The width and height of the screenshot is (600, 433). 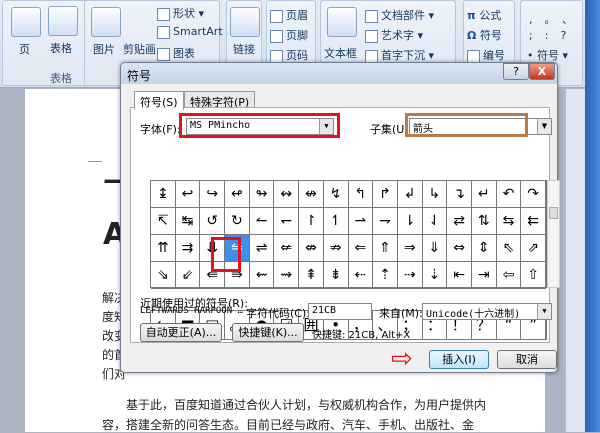 What do you see at coordinates (159, 100) in the screenshot?
I see `tab-symbols: 符号(S)` at bounding box center [159, 100].